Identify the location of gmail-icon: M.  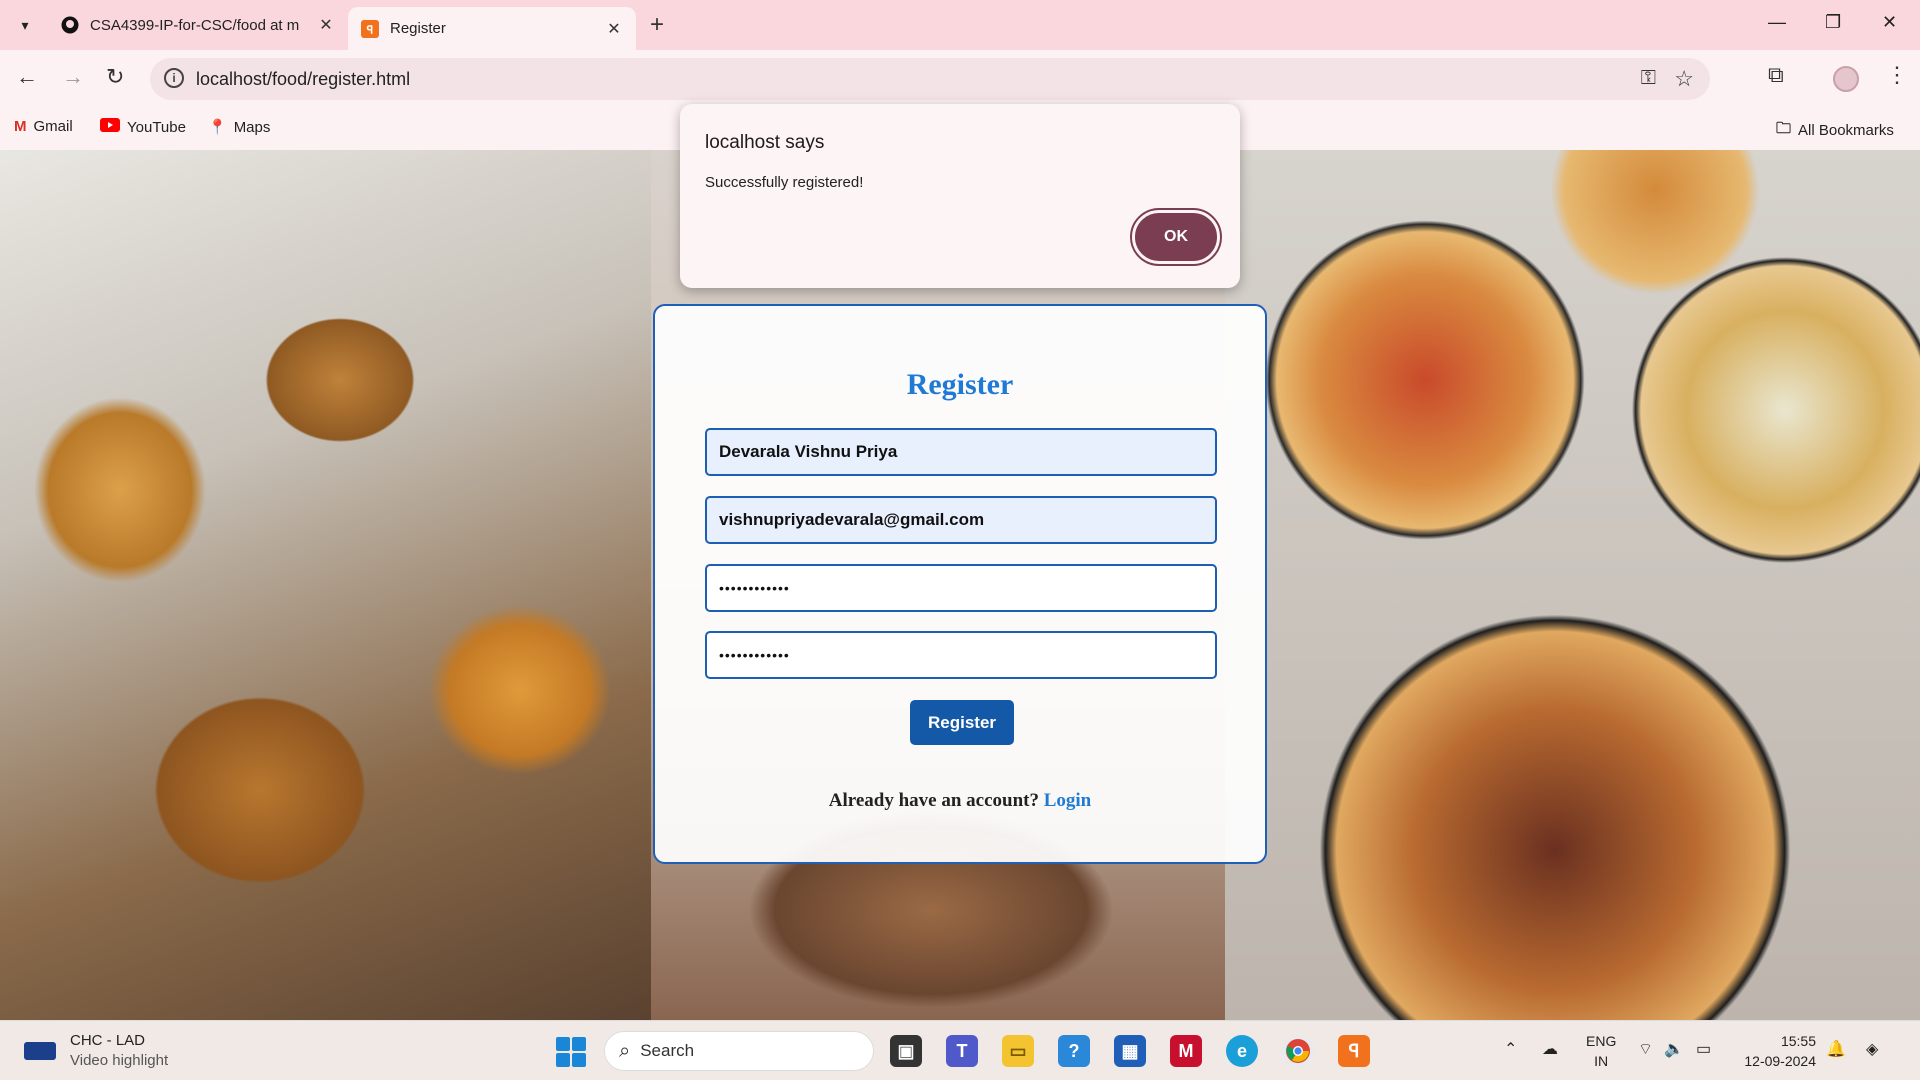
(20, 126).